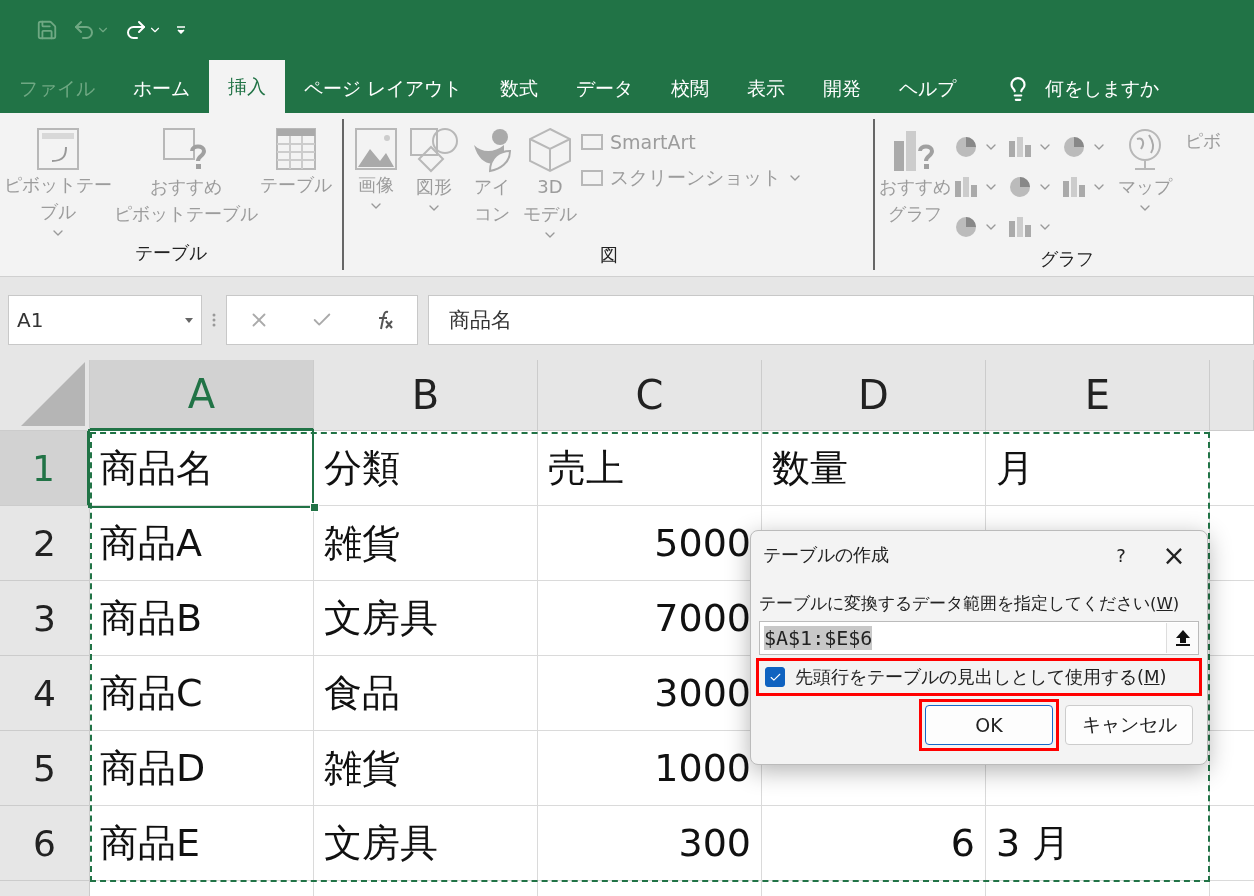 The width and height of the screenshot is (1254, 896). Describe the element at coordinates (58, 149) in the screenshot. I see `pivot-table-icon` at that location.